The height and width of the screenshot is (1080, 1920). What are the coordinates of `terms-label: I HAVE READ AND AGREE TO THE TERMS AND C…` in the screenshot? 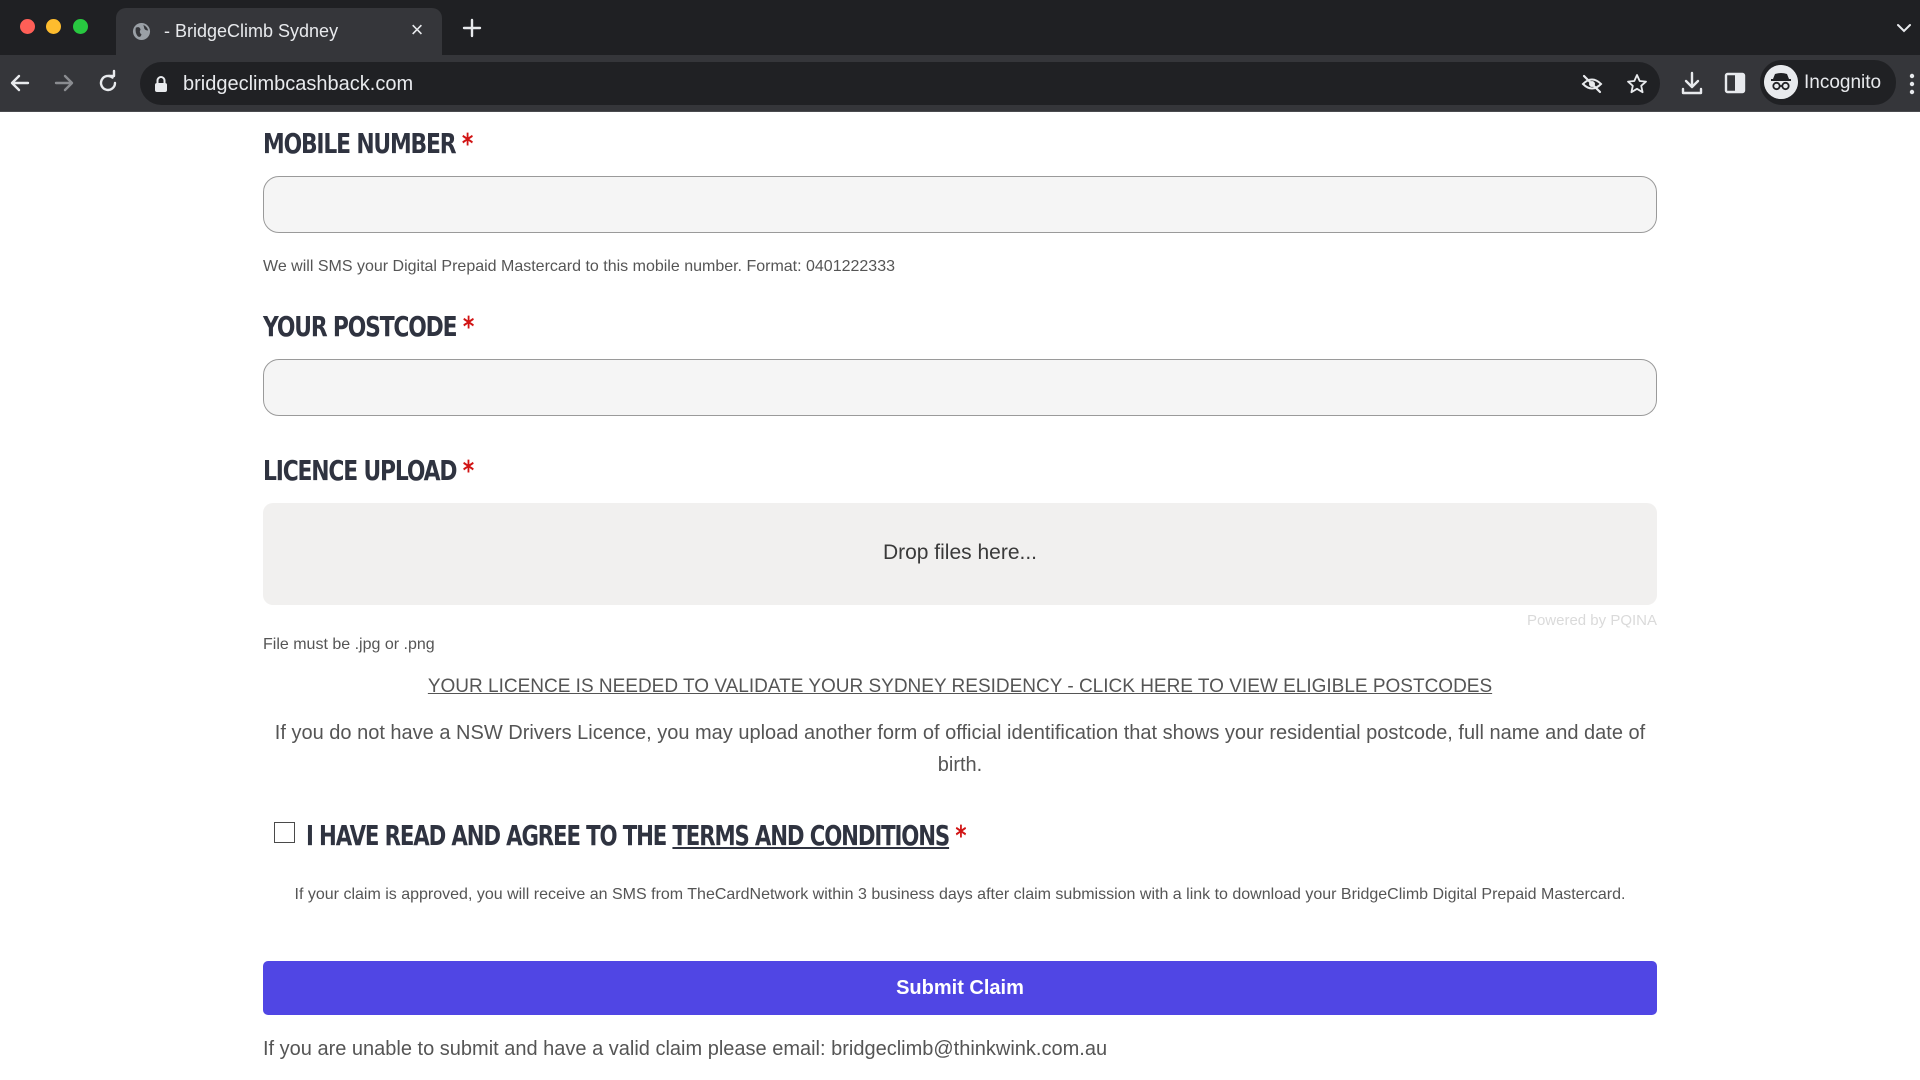 It's located at (636, 835).